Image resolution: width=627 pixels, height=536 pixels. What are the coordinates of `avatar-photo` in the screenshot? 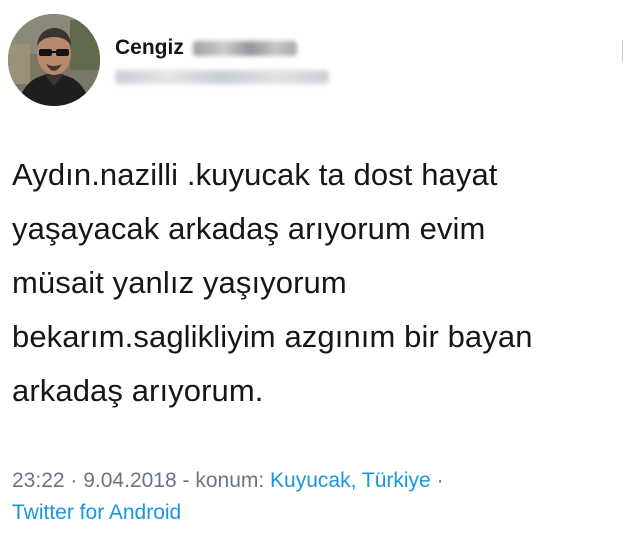 It's located at (54, 60).